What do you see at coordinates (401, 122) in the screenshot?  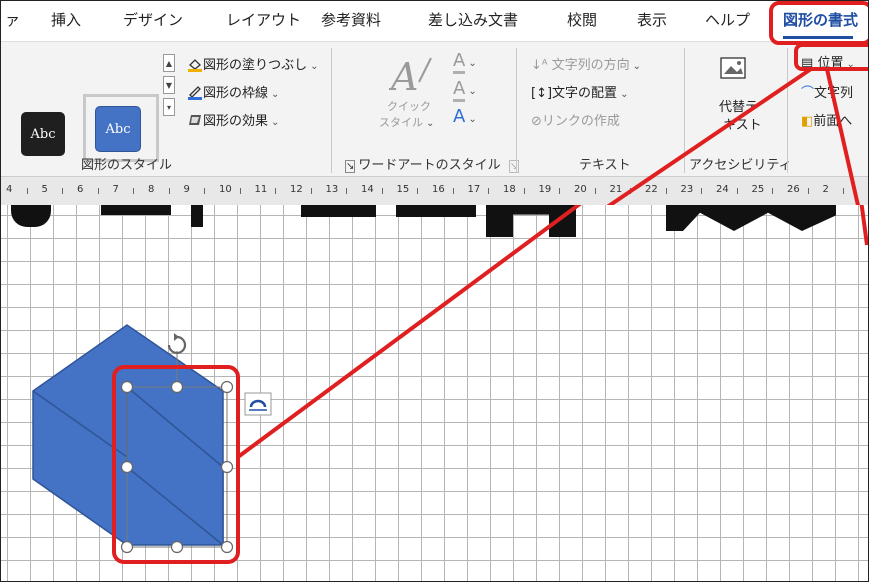 I see `quick-styles-label-2-text: スタイル` at bounding box center [401, 122].